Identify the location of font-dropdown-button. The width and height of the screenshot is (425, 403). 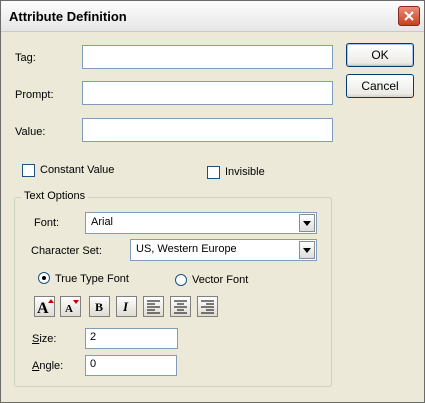
(307, 223).